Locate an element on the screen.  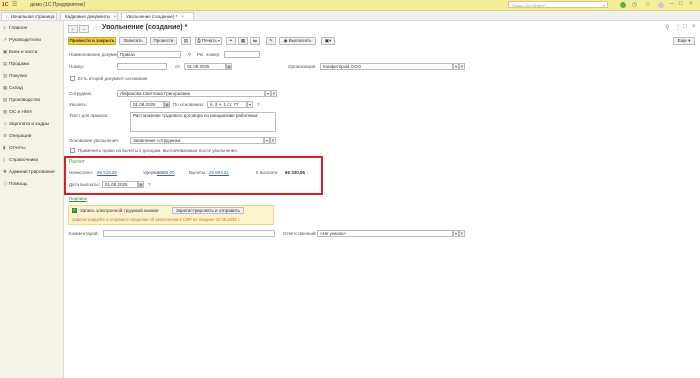
close-icon: × is located at coordinates (691, 4).